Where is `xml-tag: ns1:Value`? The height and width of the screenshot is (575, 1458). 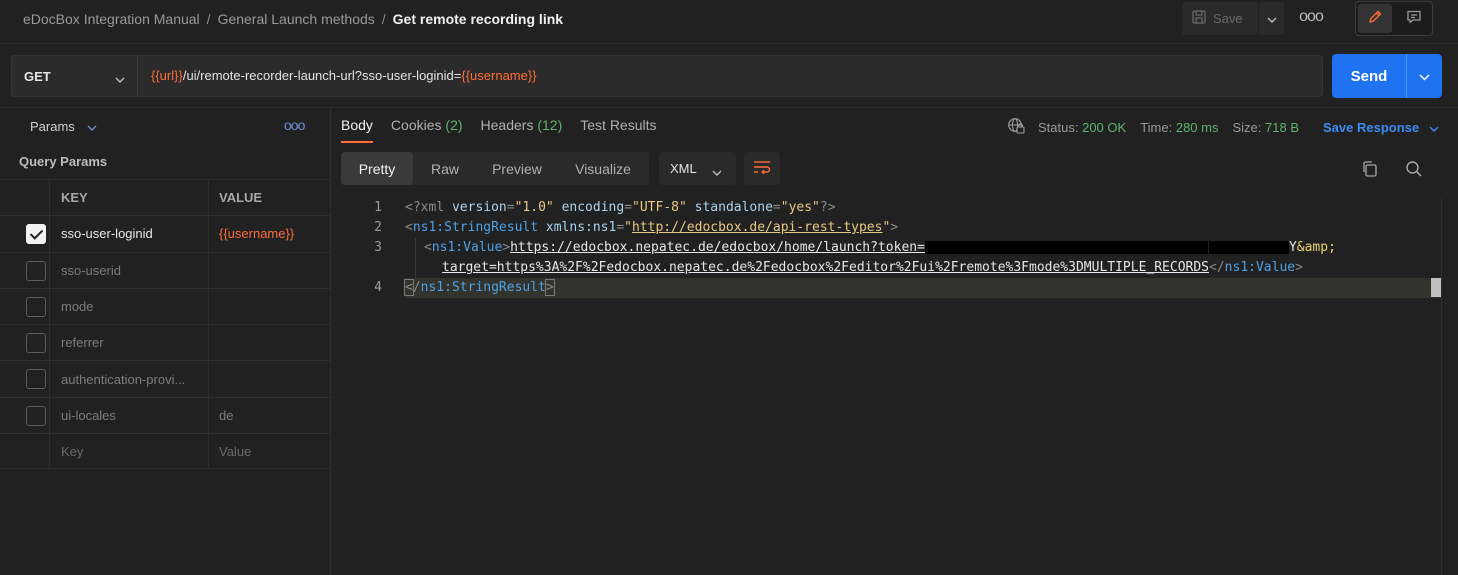
xml-tag: ns1:Value is located at coordinates (1260, 267).